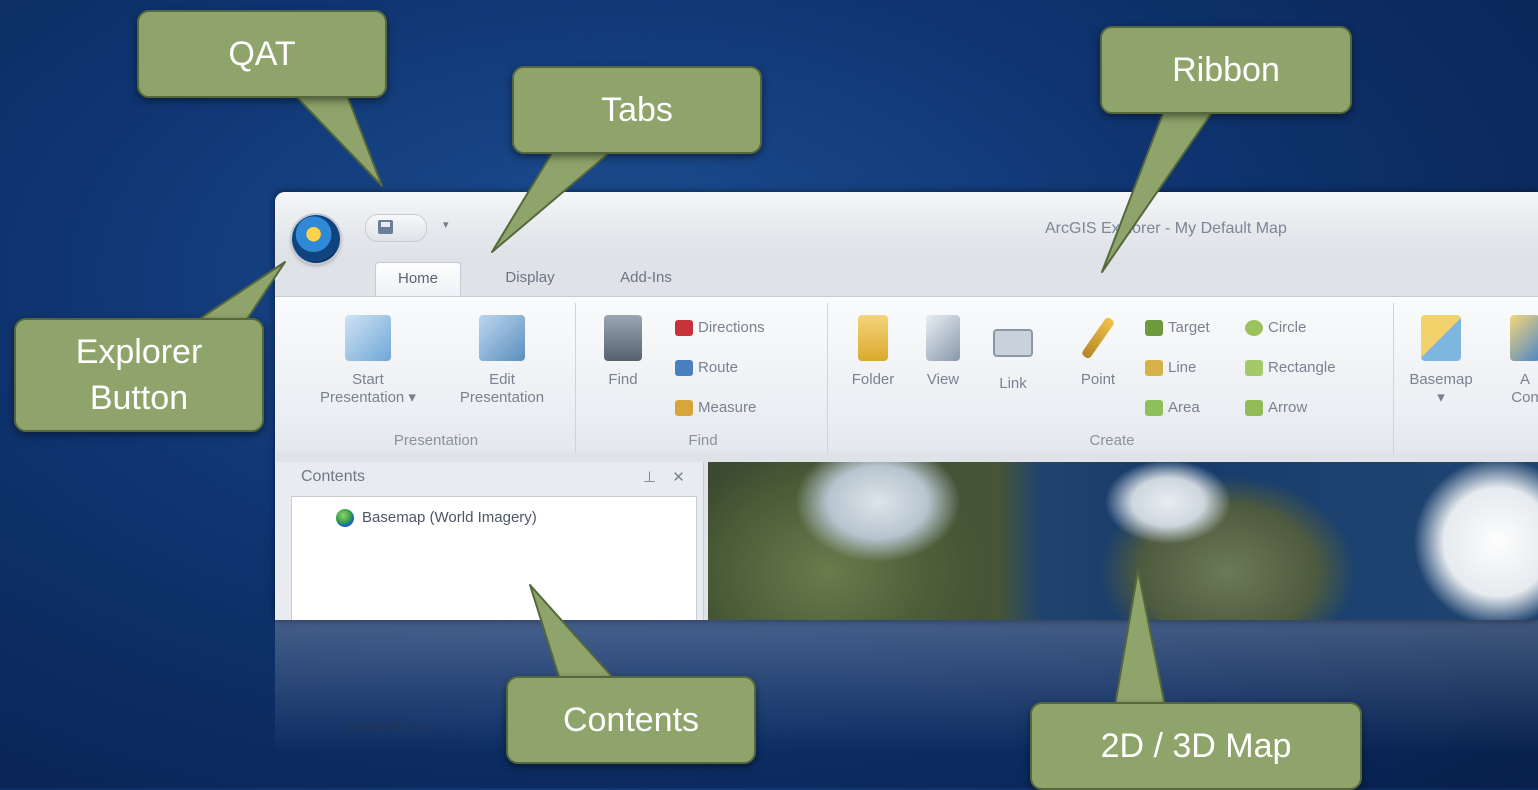 The image size is (1538, 790). I want to click on contents-callout: Contents, so click(631, 720).